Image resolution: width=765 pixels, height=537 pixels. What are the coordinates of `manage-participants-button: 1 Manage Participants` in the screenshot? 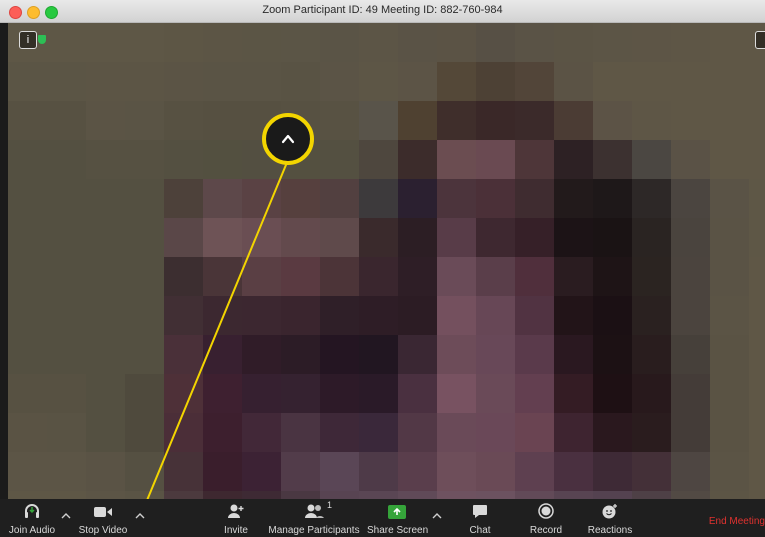 It's located at (314, 518).